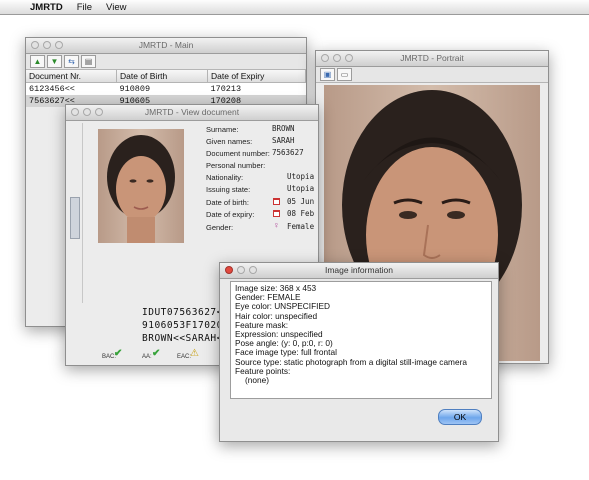 This screenshot has width=589, height=480. I want to click on menu-app-name: JMRTD, so click(46, 7).